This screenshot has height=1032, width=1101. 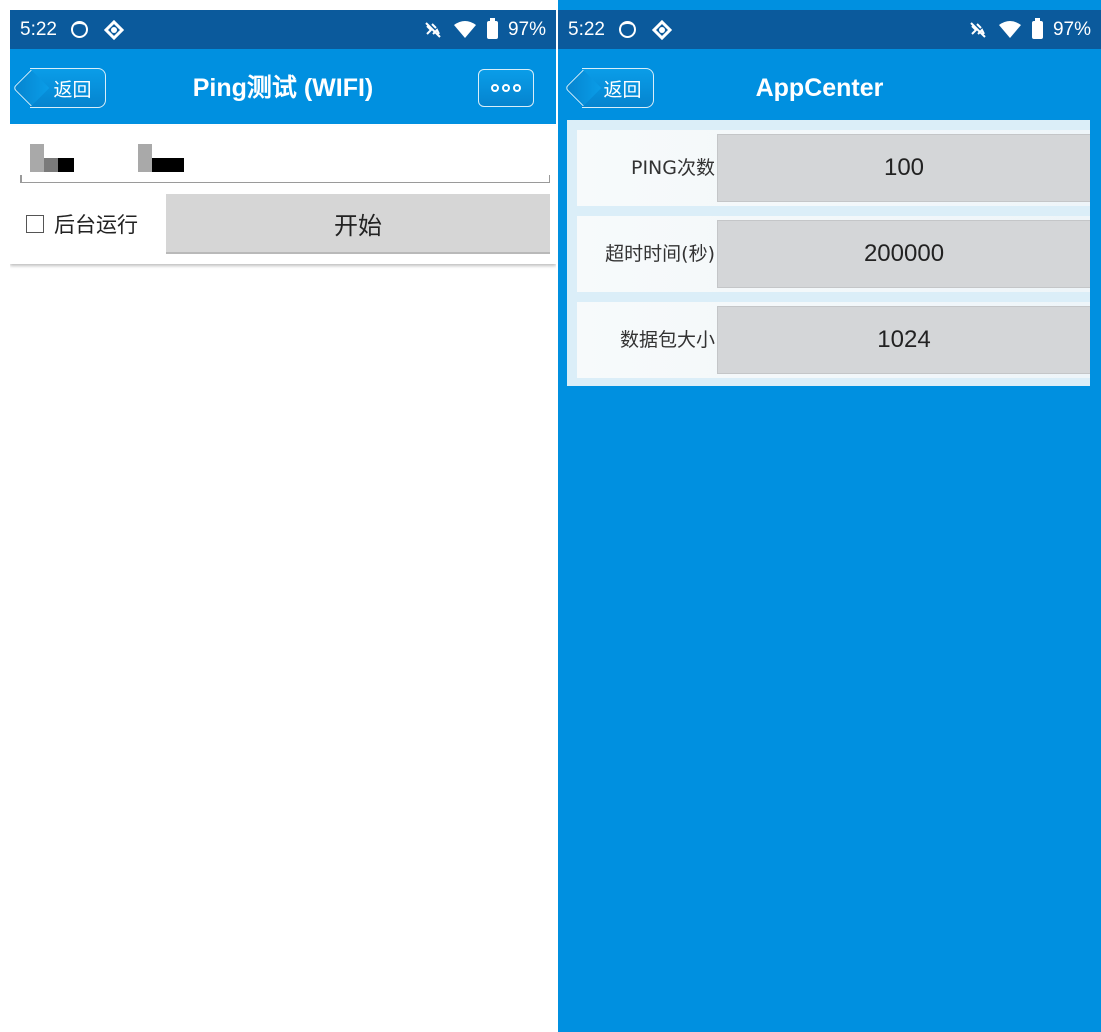 What do you see at coordinates (660, 254) in the screenshot?
I see `timeout-label: 超时时间(秒)` at bounding box center [660, 254].